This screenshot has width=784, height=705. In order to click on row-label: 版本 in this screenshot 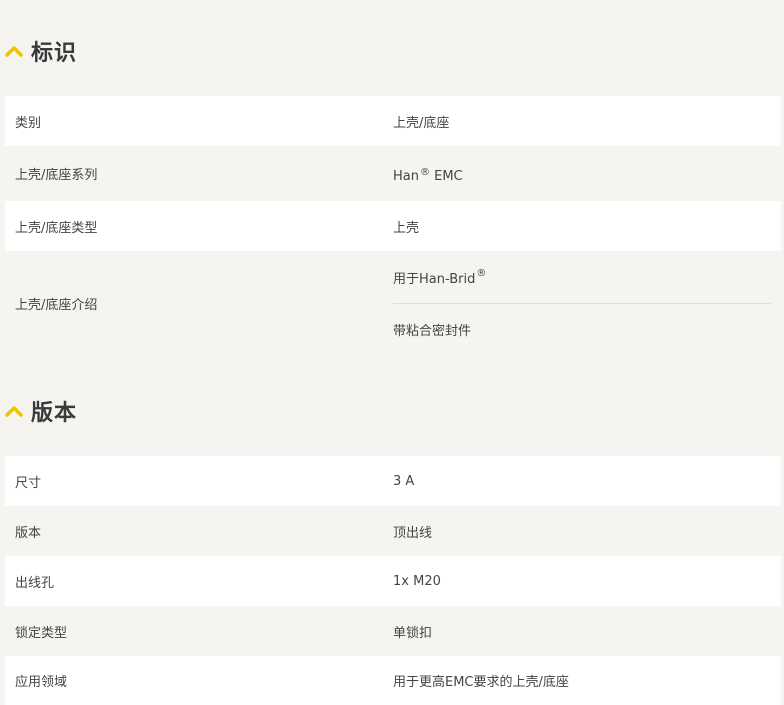, I will do `click(28, 533)`.